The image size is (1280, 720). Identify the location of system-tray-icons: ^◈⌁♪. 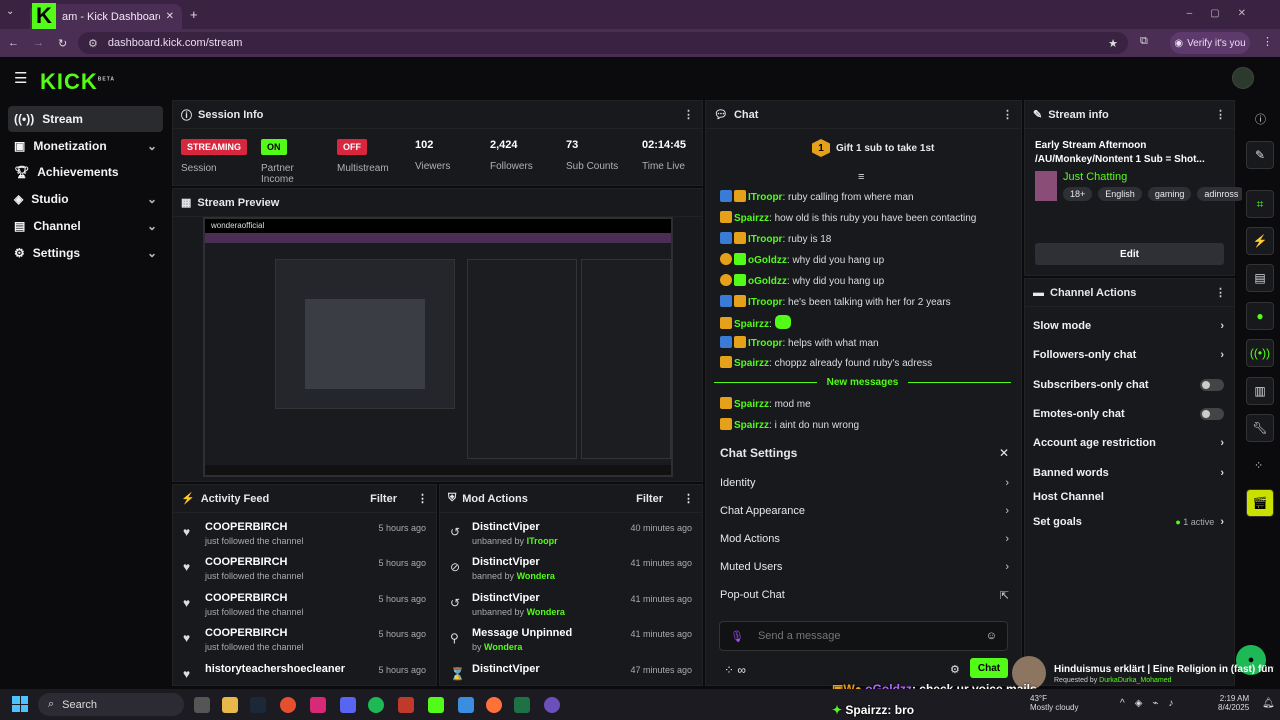
(1151, 703).